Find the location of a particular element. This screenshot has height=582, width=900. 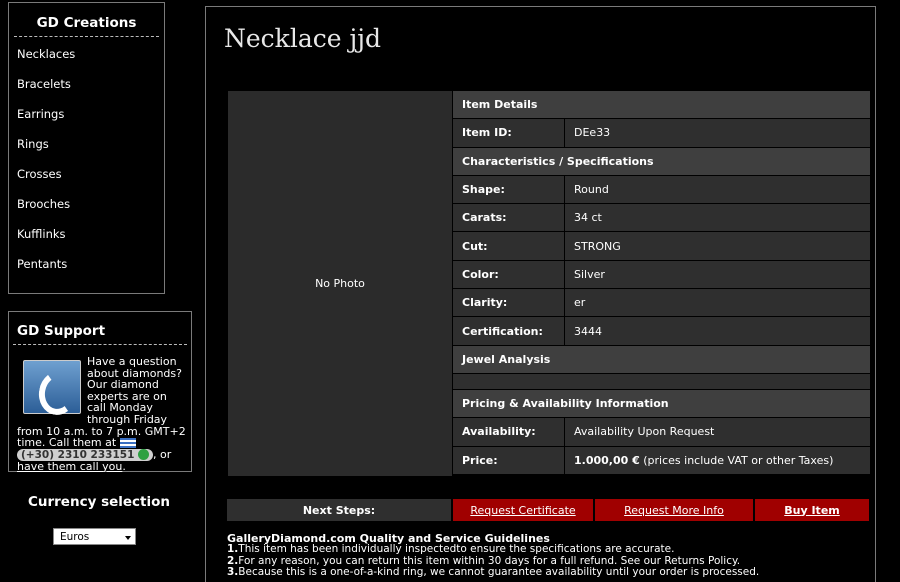

row-carats: Carats: 34 ct is located at coordinates (661, 218).